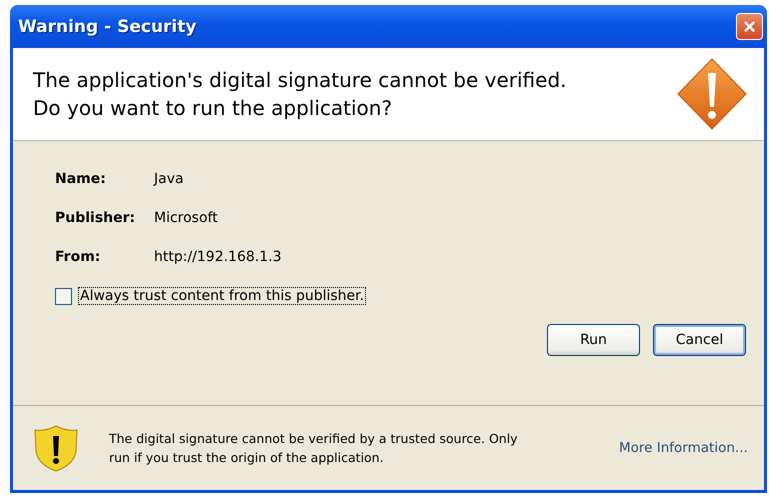 The height and width of the screenshot is (498, 769). Describe the element at coordinates (213, 108) in the screenshot. I see `warning-message: Do you want to run the application?` at that location.